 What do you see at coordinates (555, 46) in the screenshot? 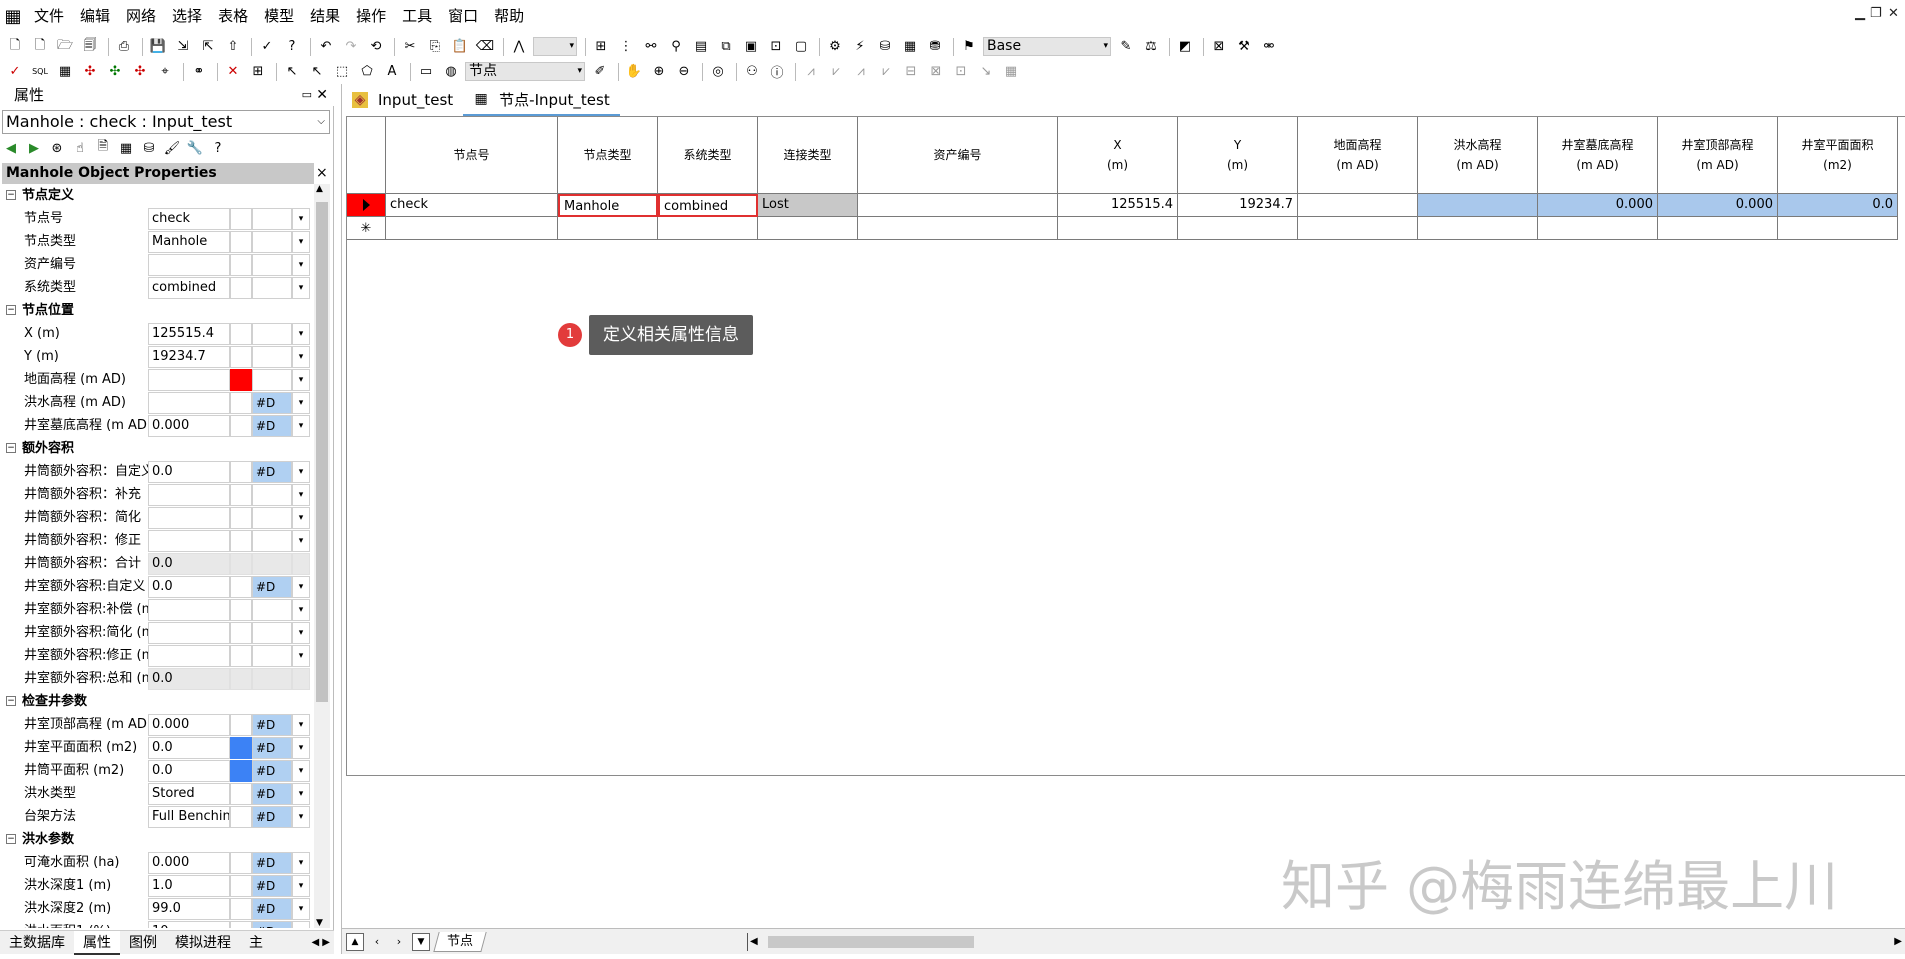
I see `style-combo: ▾` at bounding box center [555, 46].